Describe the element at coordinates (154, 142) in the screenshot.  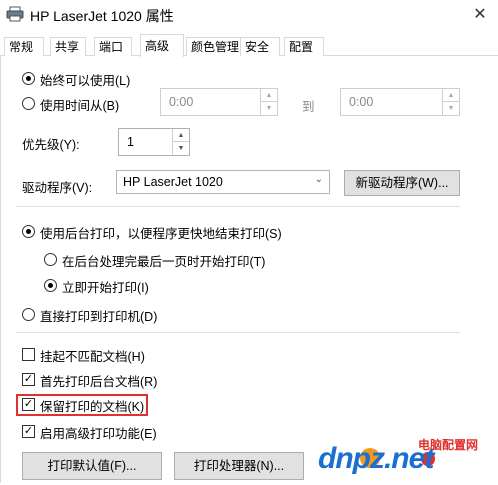
I see `priority-spinner: 1 ▲ ▼` at that location.